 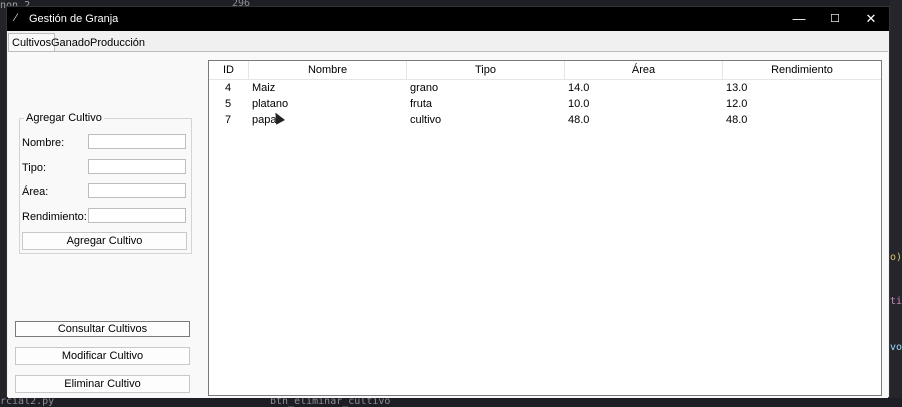 What do you see at coordinates (228, 88) in the screenshot?
I see `cell-id: 4` at bounding box center [228, 88].